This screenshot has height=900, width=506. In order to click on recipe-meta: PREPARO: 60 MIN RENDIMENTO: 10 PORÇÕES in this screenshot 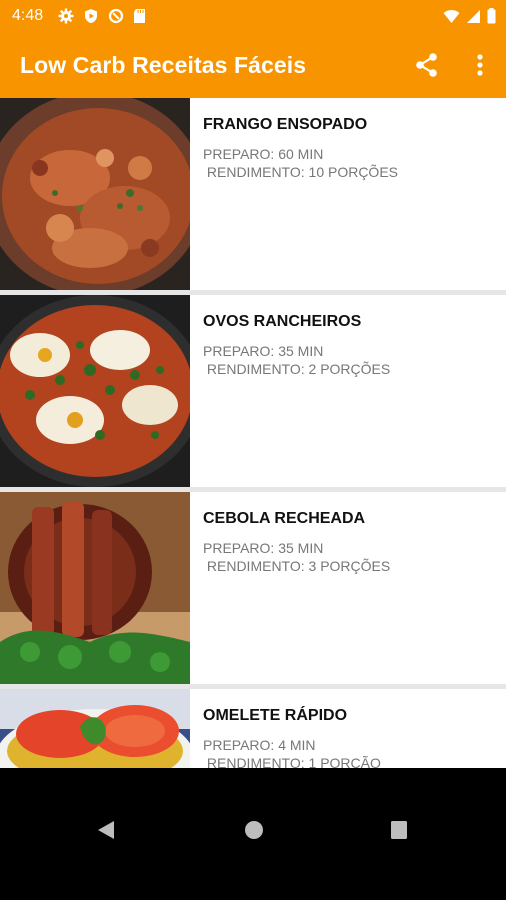, I will do `click(300, 163)`.